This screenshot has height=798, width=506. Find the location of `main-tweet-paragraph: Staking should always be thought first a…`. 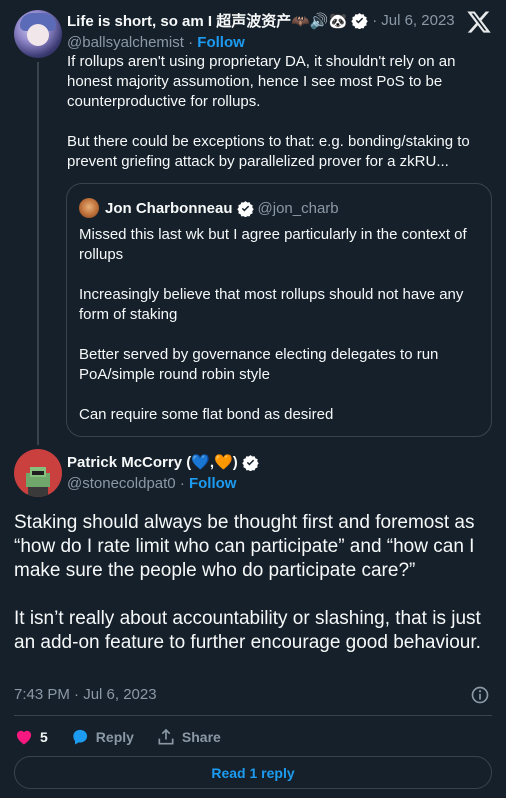

main-tweet-paragraph: Staking should always be thought first a… is located at coordinates (244, 546).